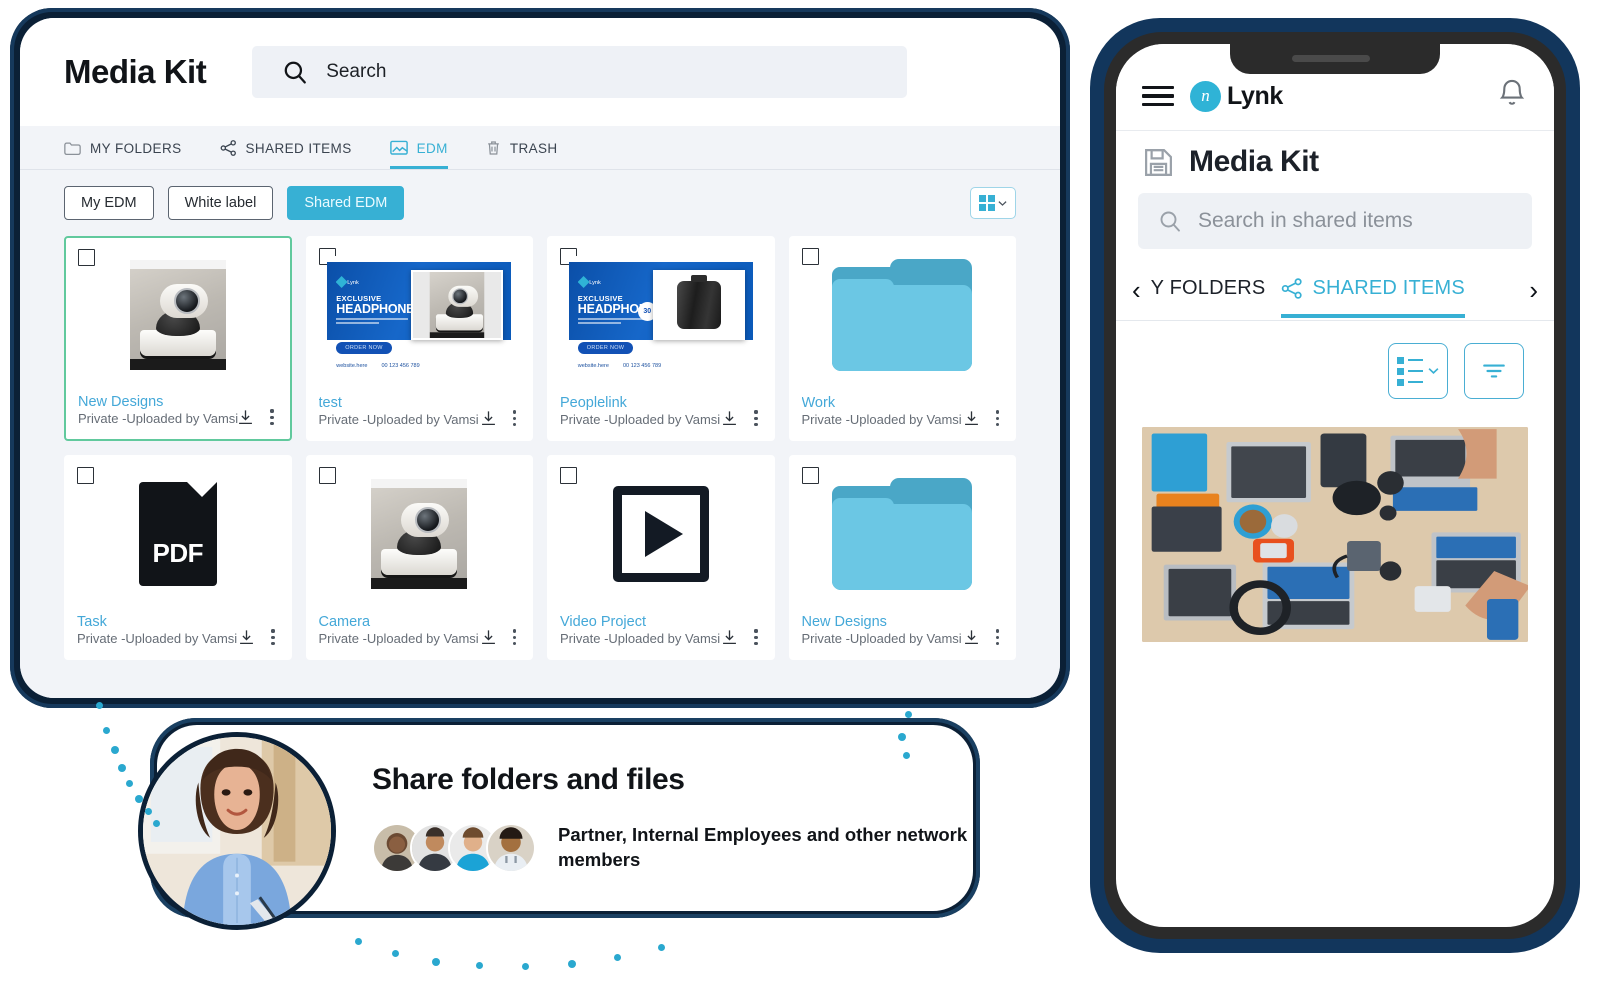 This screenshot has height=1000, width=1600. What do you see at coordinates (178, 315) in the screenshot?
I see `camera-photo-thumbnail` at bounding box center [178, 315].